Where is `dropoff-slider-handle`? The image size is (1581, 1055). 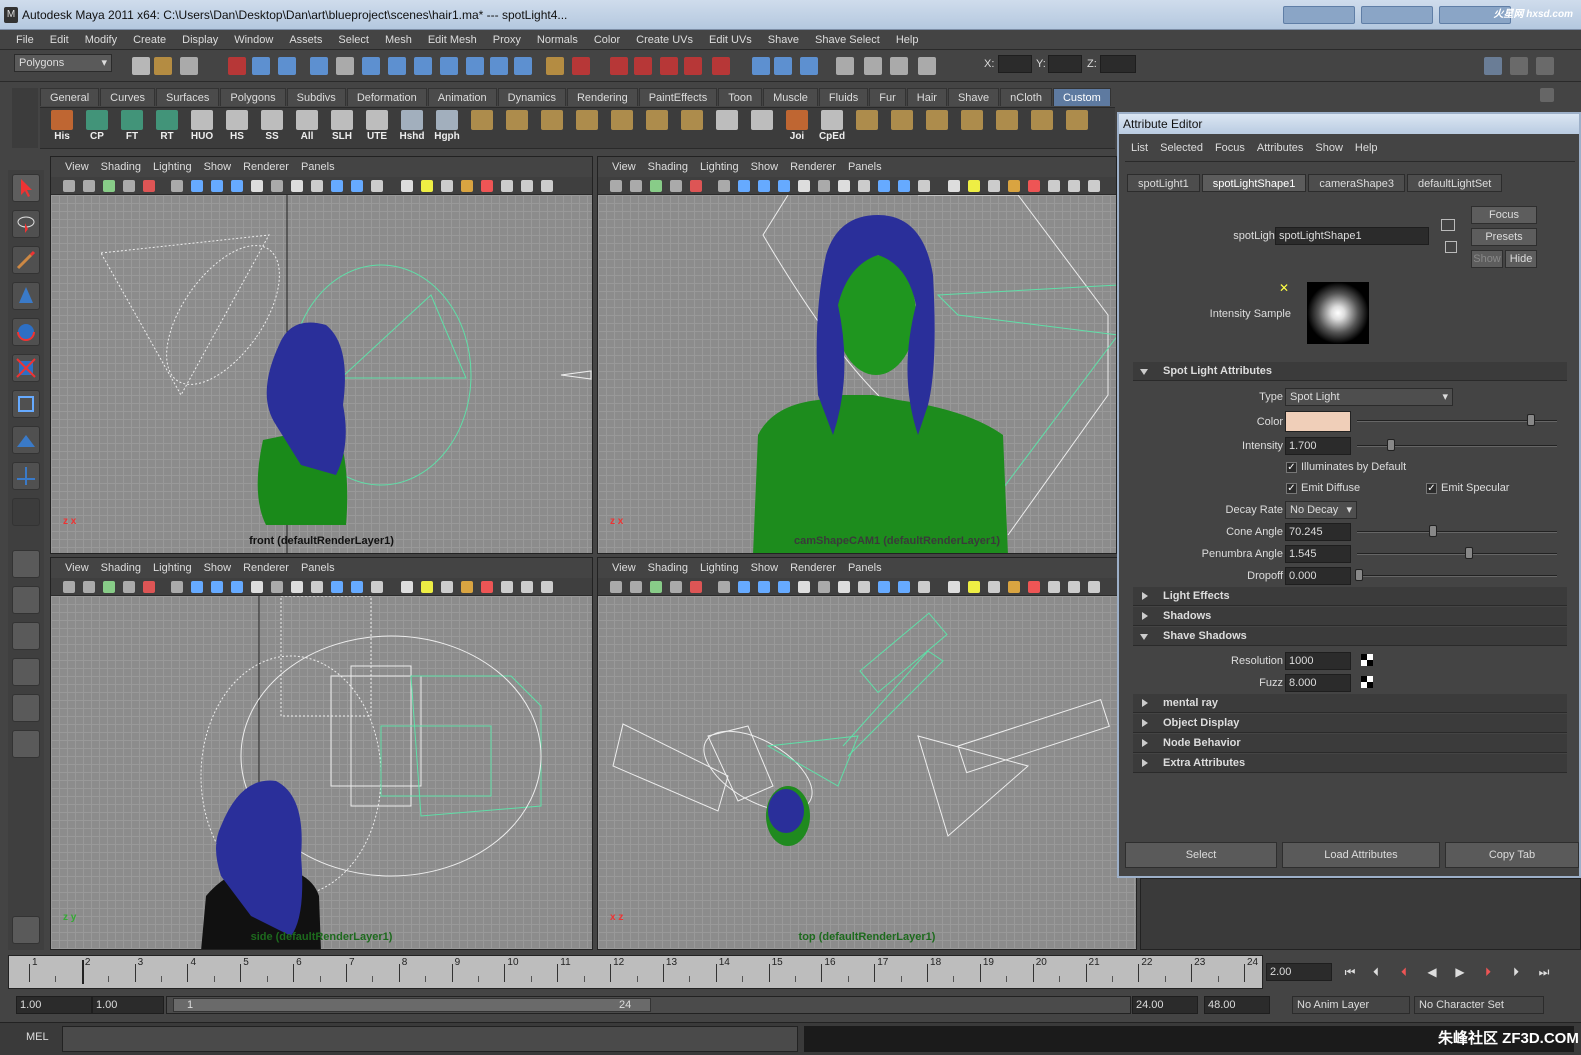
dropoff-slider-handle is located at coordinates (1359, 575).